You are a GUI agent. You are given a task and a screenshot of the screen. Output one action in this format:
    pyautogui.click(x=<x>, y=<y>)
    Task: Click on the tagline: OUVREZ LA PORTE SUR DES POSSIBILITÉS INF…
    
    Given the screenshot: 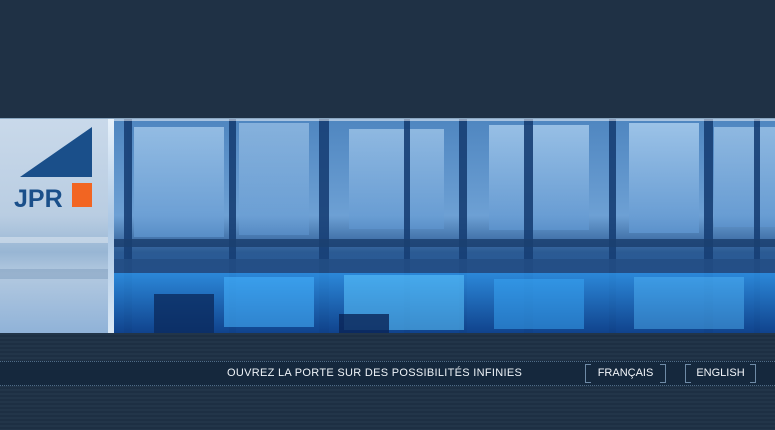 What is the action you would take?
    pyautogui.click(x=375, y=373)
    